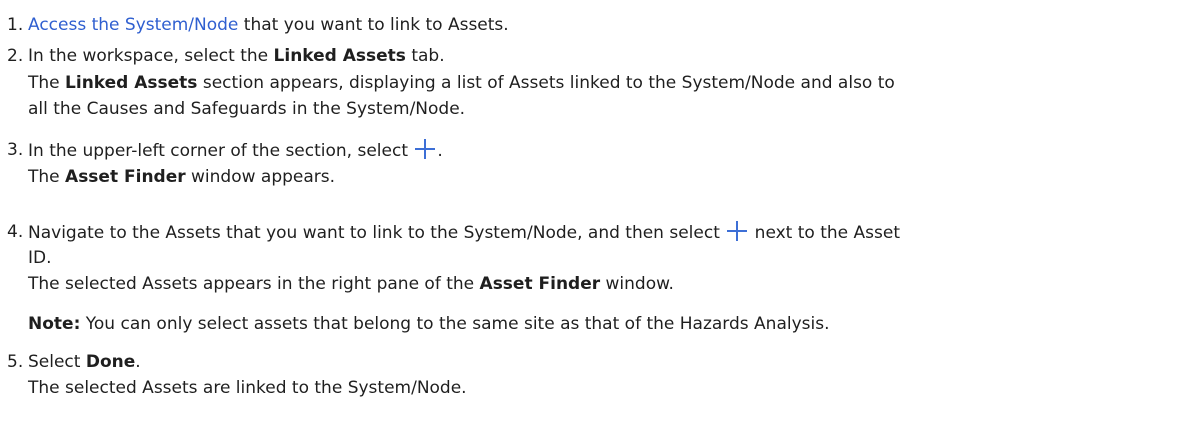  Describe the element at coordinates (47, 83) in the screenshot. I see `step-2-result-before: The` at that location.